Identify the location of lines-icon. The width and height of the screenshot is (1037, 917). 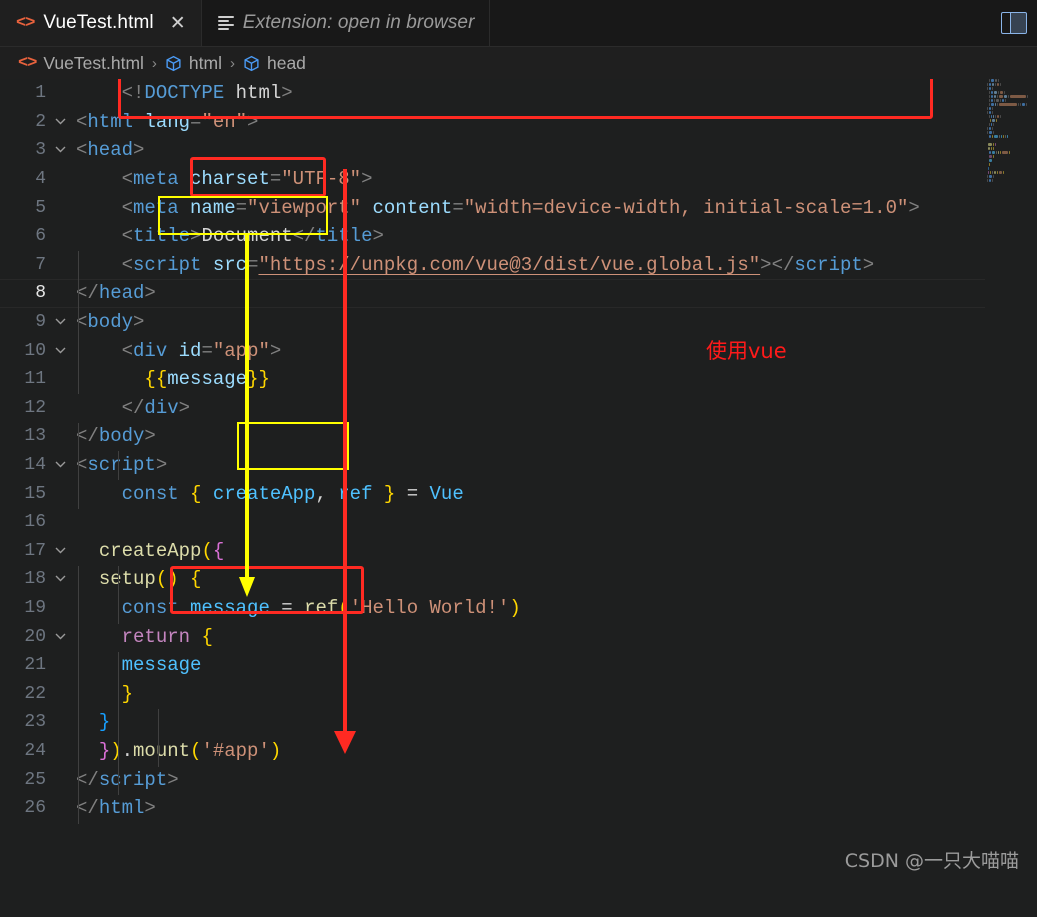
(225, 23).